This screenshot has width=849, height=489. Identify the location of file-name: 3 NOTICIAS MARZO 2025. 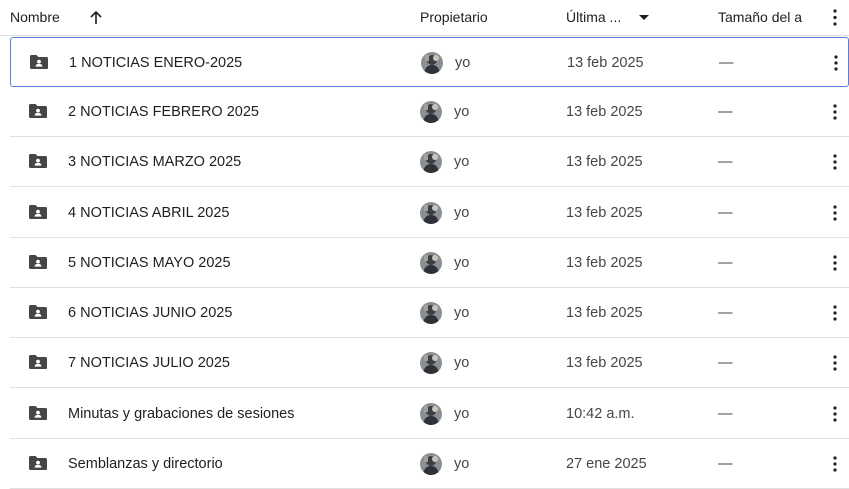
(154, 162).